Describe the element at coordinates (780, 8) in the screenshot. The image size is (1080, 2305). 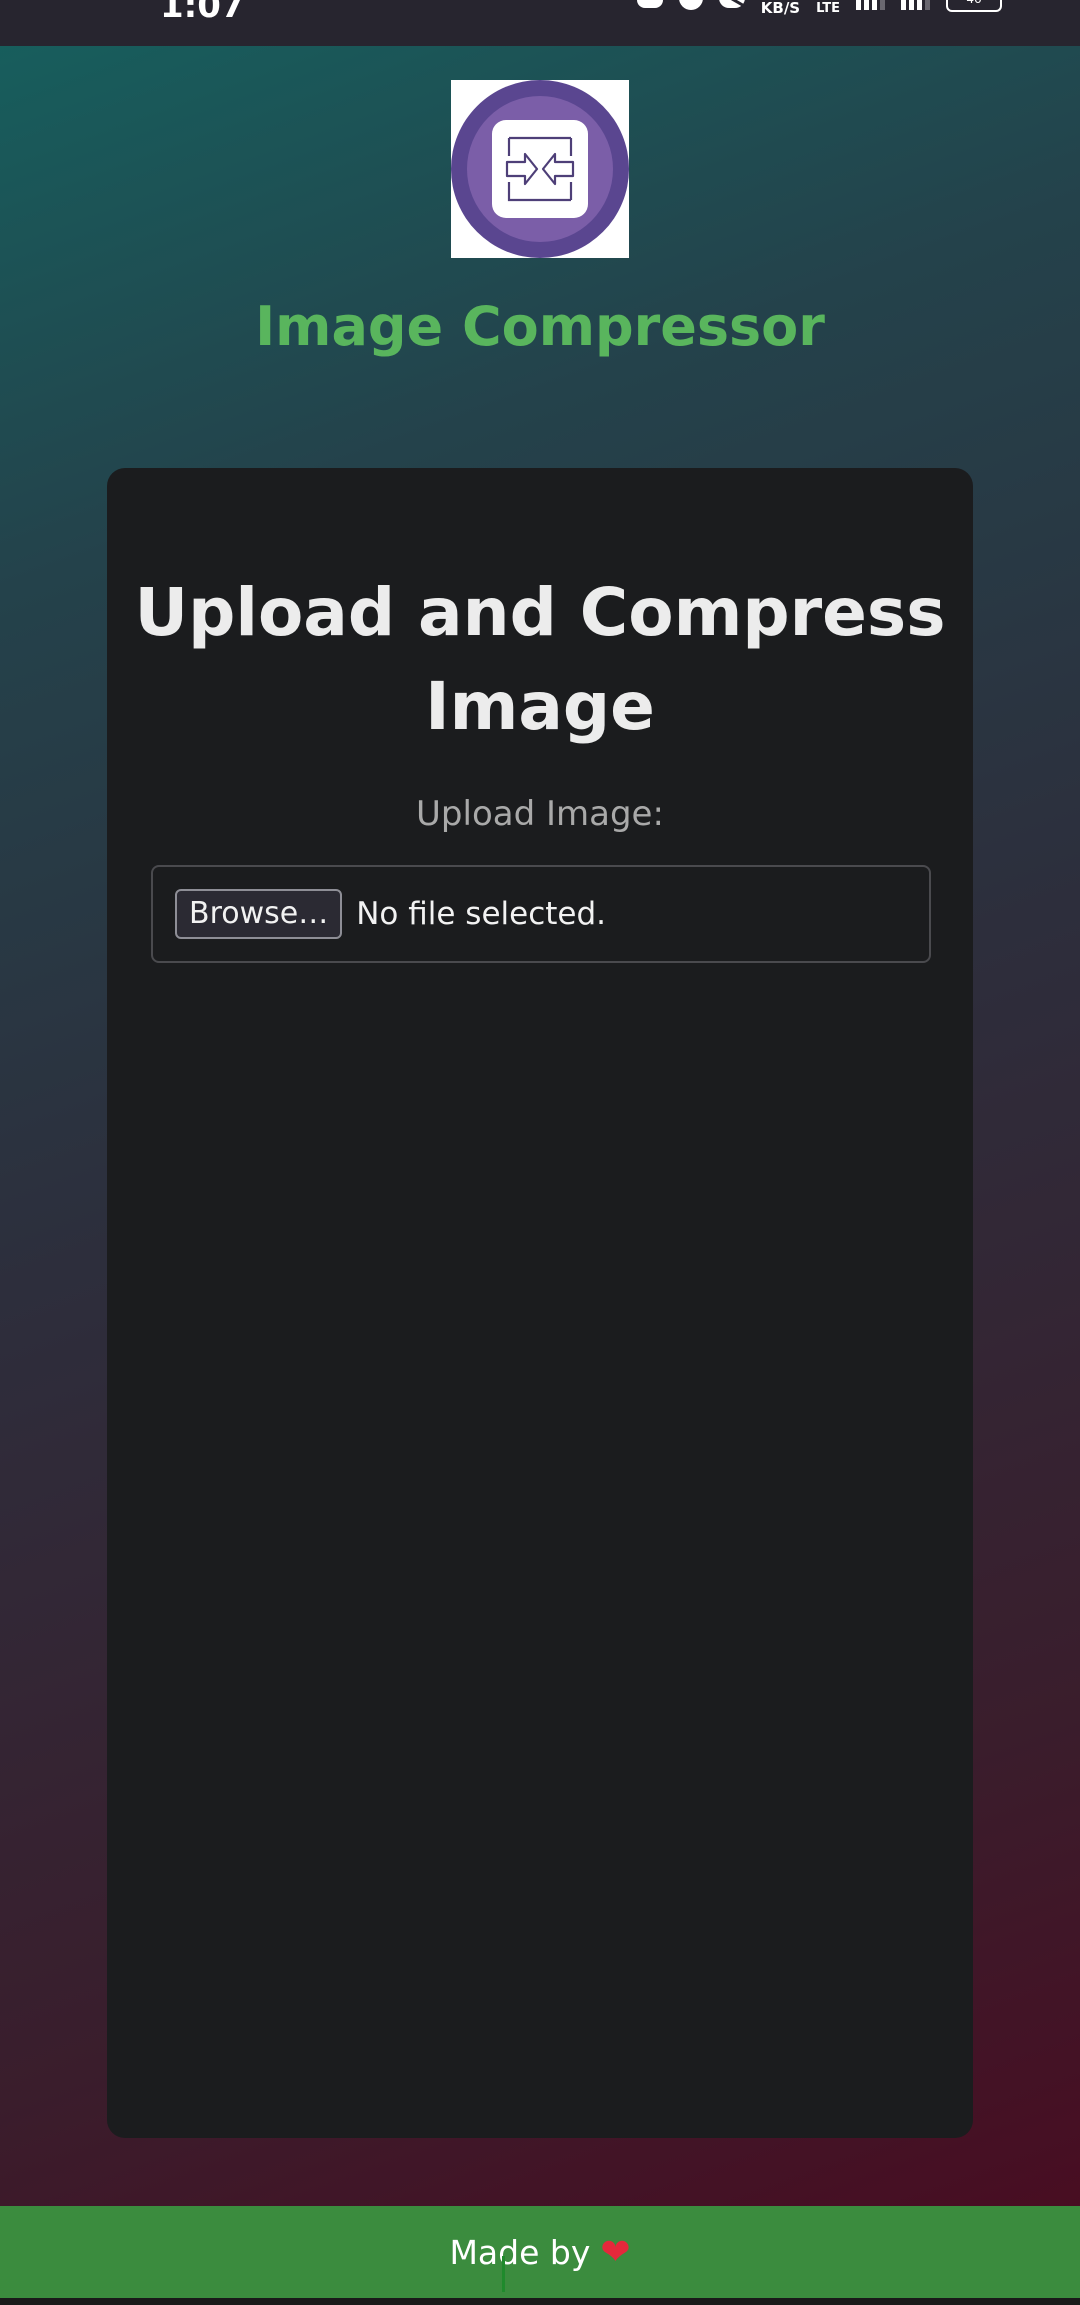
I see `network-speed: KB/S` at that location.